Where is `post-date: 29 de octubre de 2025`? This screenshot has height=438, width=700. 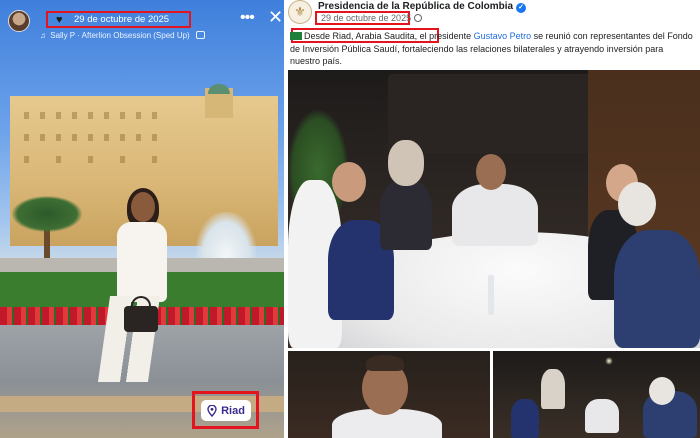
post-date: 29 de octubre de 2025 is located at coordinates (372, 18).